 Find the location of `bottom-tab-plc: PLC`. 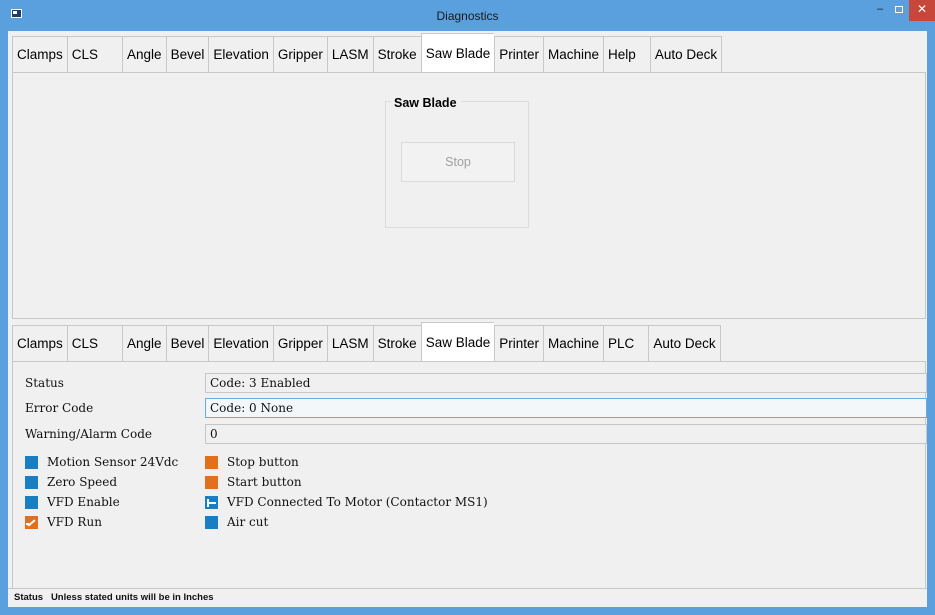

bottom-tab-plc: PLC is located at coordinates (626, 343).